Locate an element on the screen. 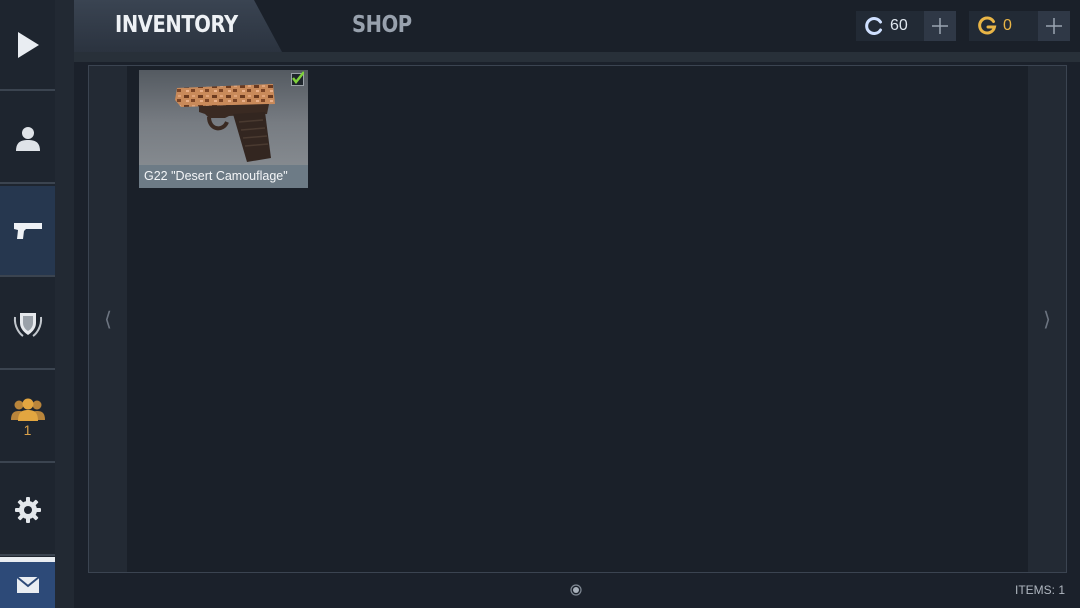  sidebar: 1 is located at coordinates (37, 304).